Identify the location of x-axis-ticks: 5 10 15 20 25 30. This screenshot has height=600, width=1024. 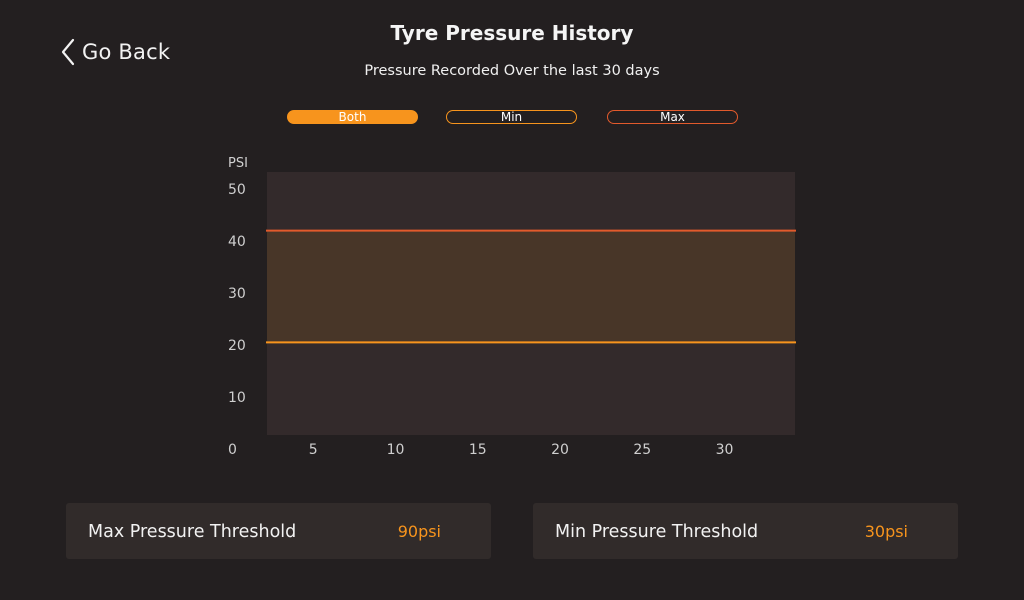
(521, 450).